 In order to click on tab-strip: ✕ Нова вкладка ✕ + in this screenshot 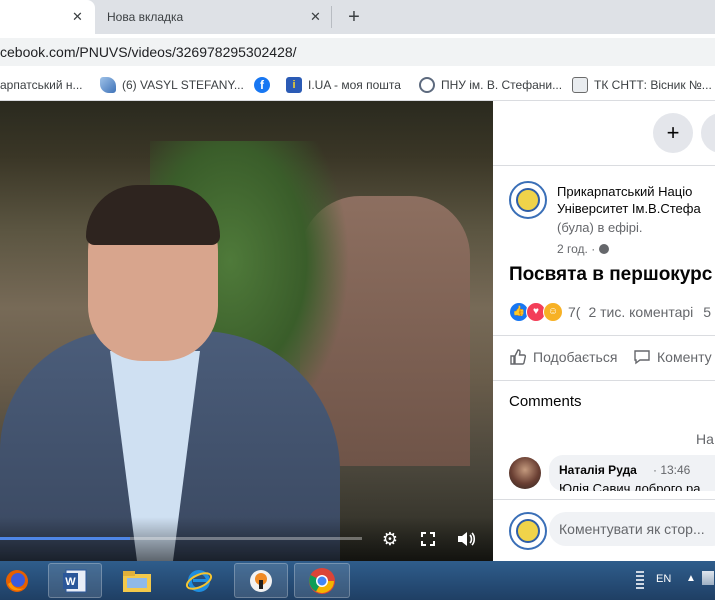, I will do `click(357, 17)`.